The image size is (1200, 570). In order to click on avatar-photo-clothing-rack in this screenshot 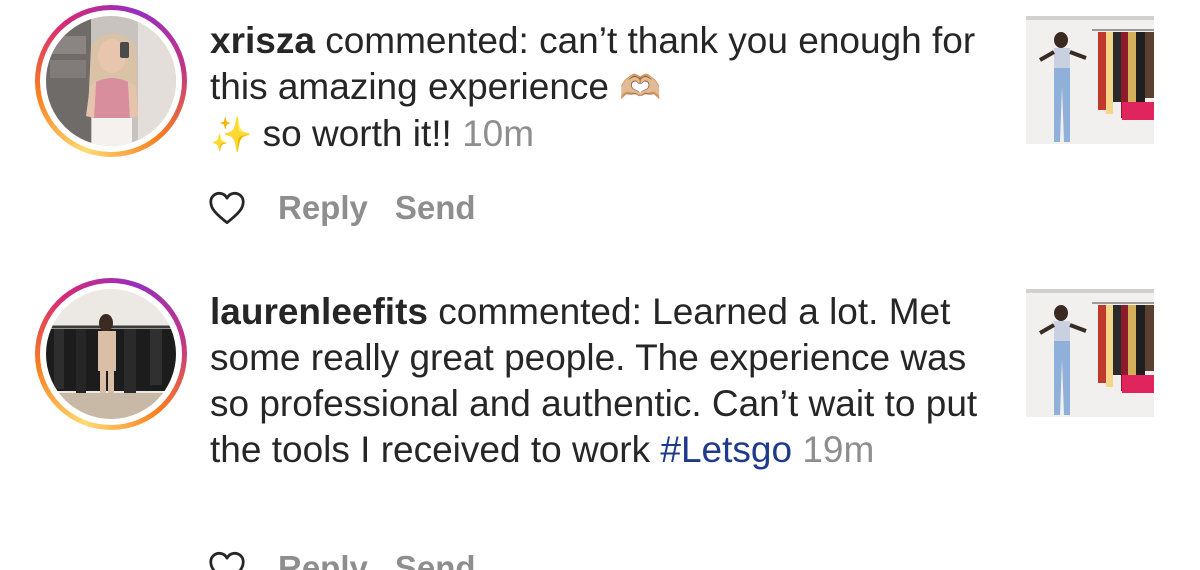, I will do `click(111, 354)`.